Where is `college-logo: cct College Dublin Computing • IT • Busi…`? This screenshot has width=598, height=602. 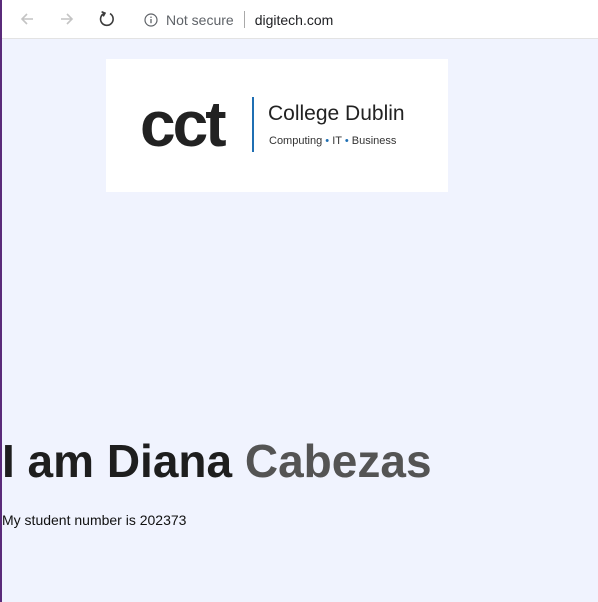 college-logo: cct College Dublin Computing • IT • Busi… is located at coordinates (277, 125).